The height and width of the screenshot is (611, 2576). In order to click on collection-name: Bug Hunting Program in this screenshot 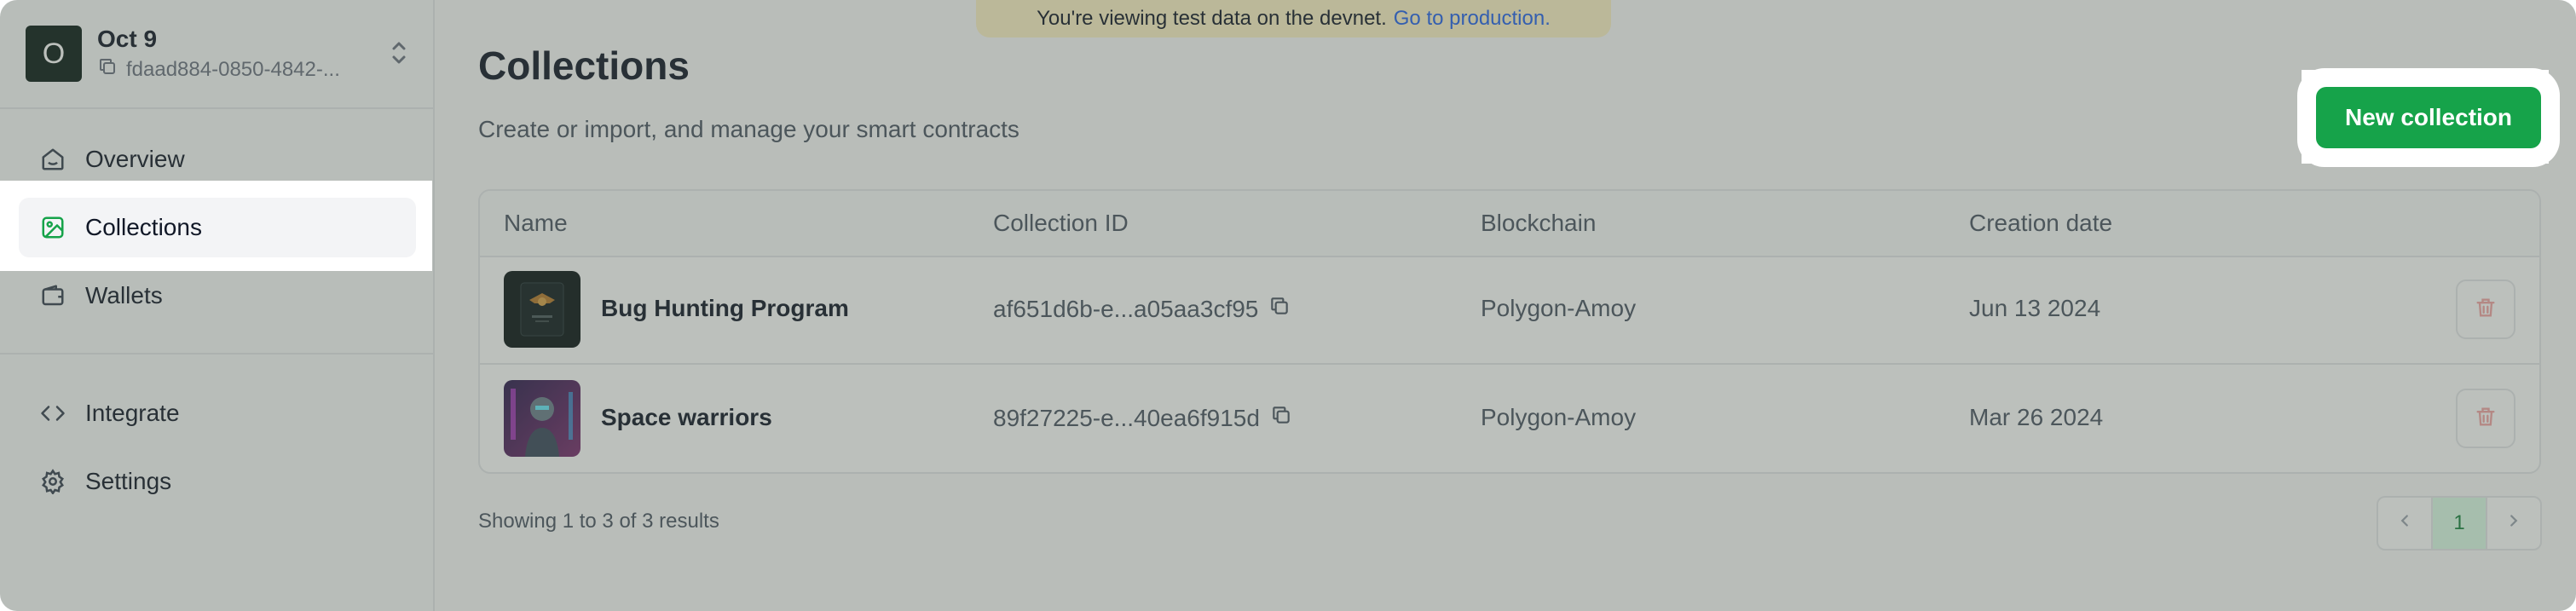, I will do `click(725, 308)`.